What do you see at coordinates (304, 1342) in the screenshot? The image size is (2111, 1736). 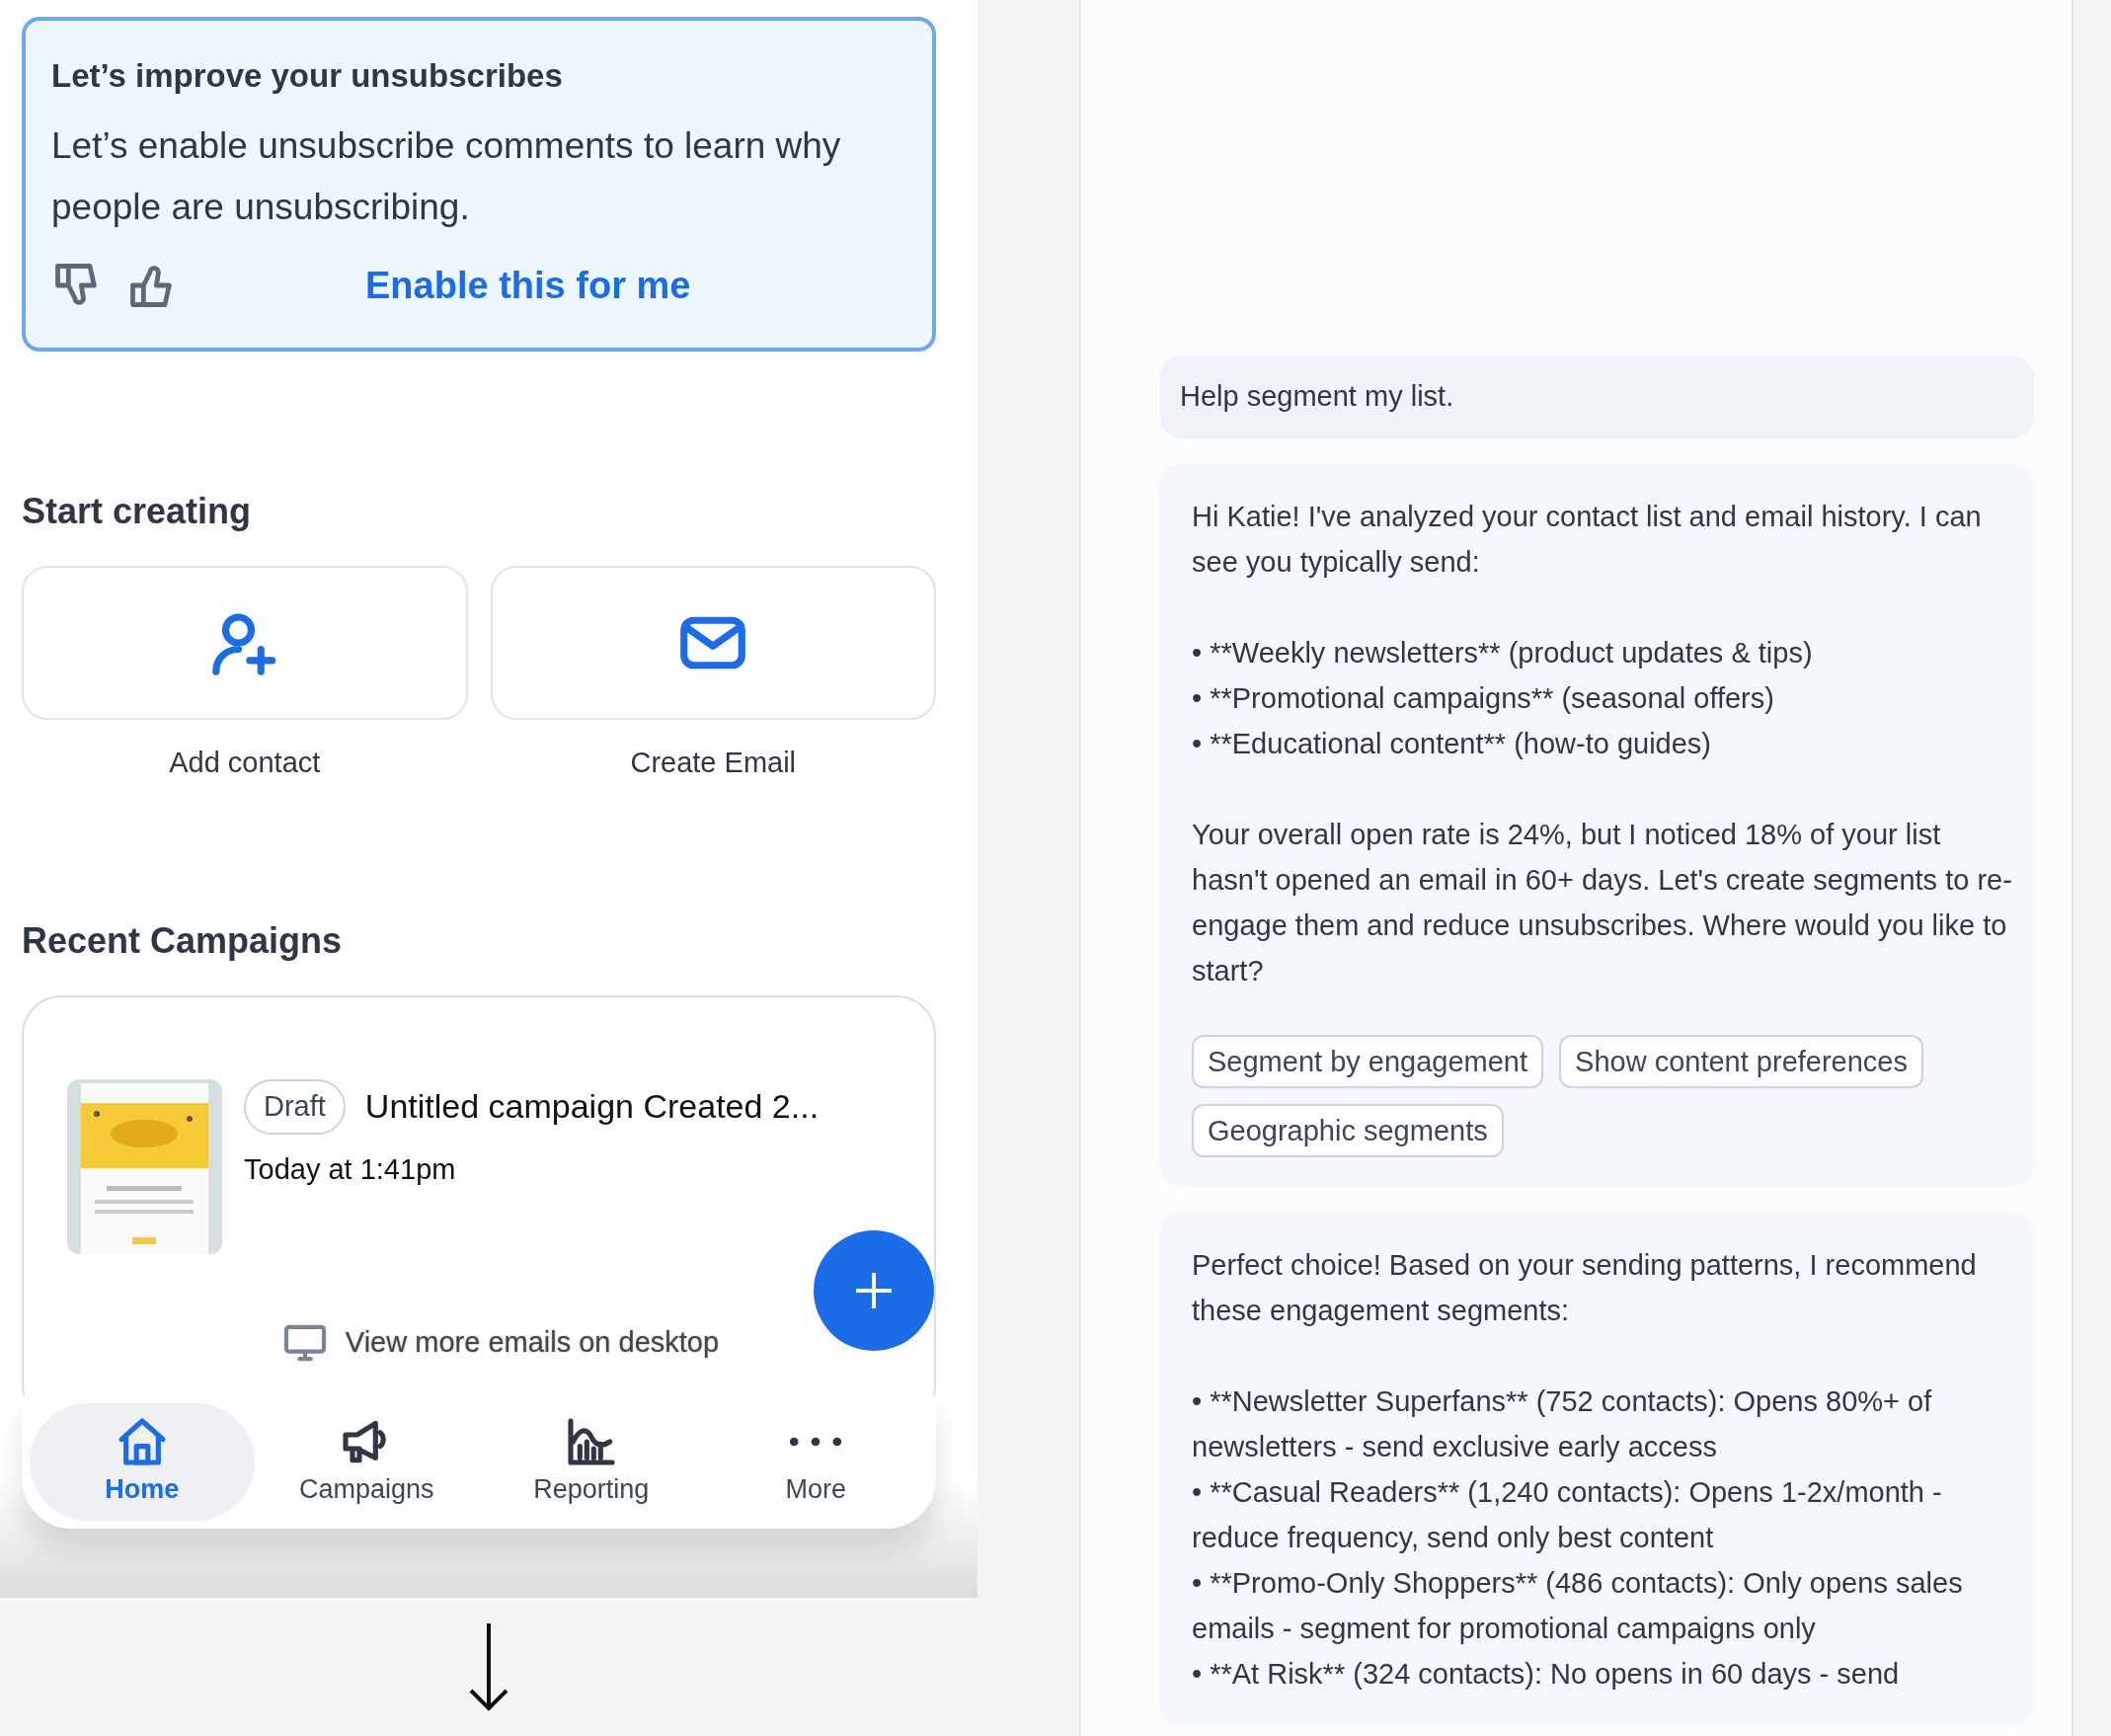 I see `monitor-icon` at bounding box center [304, 1342].